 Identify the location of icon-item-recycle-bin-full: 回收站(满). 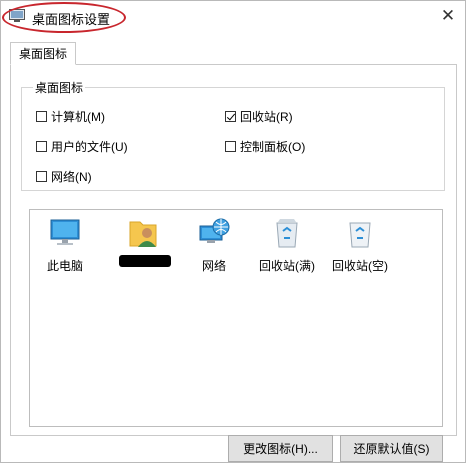
(287, 245).